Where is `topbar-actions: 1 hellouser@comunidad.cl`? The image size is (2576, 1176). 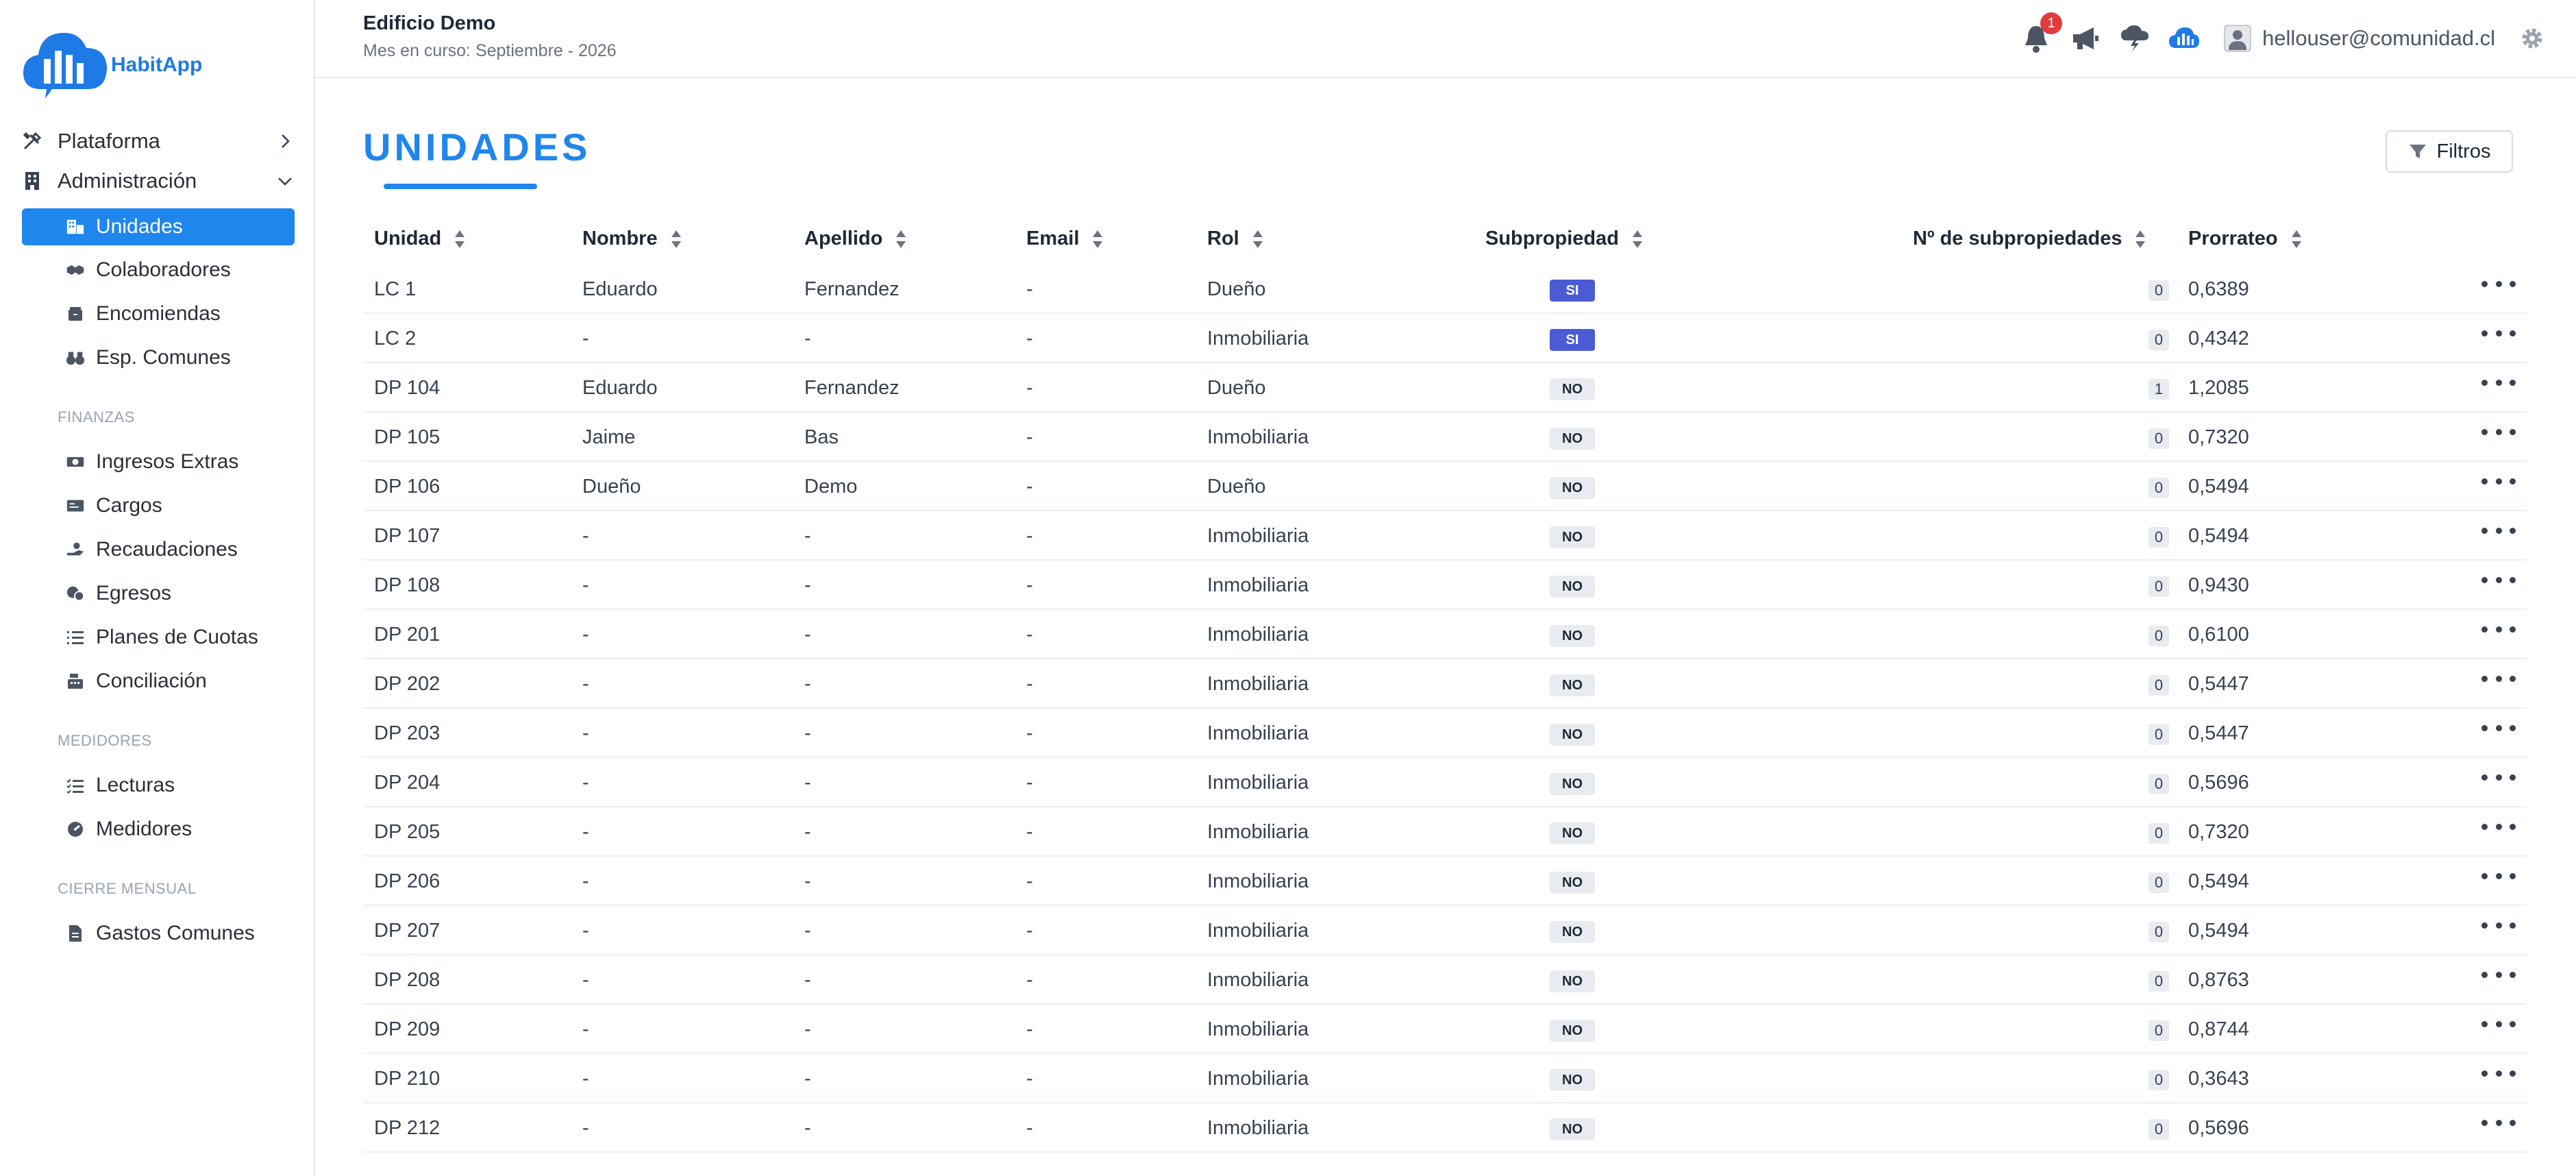 topbar-actions: 1 hellouser@comunidad.cl is located at coordinates (2276, 35).